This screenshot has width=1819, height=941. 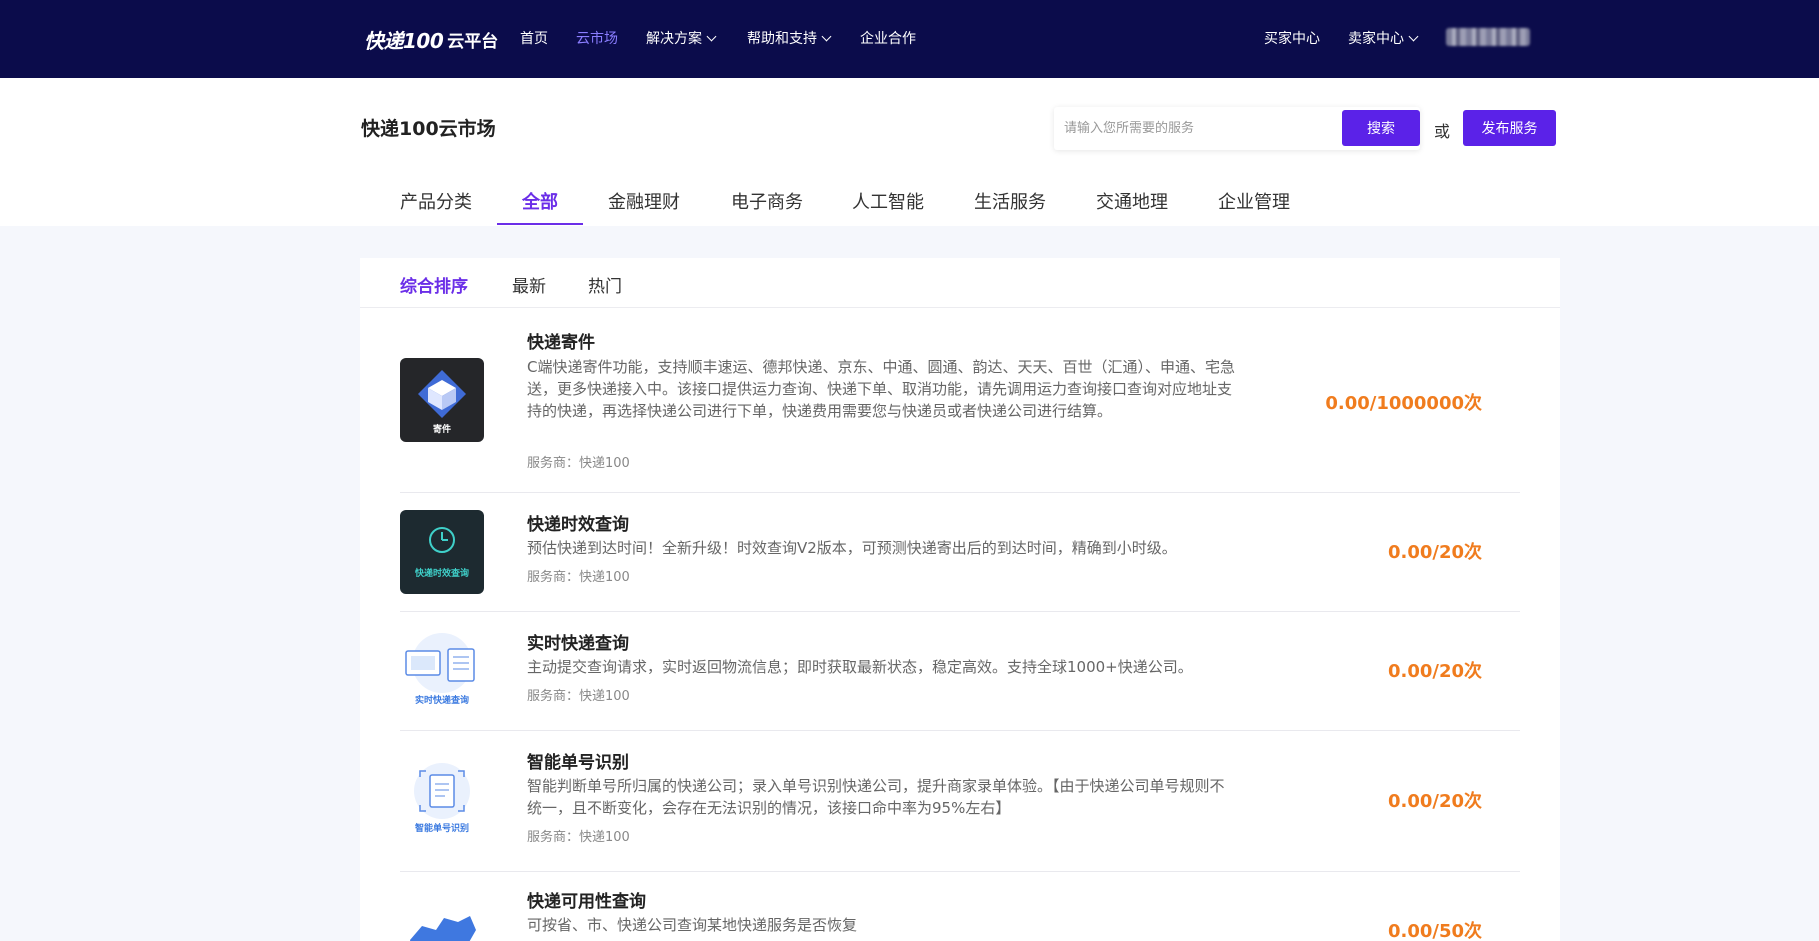 What do you see at coordinates (960, 283) in the screenshot?
I see `sort-bar: 综合排序 最新 热门` at bounding box center [960, 283].